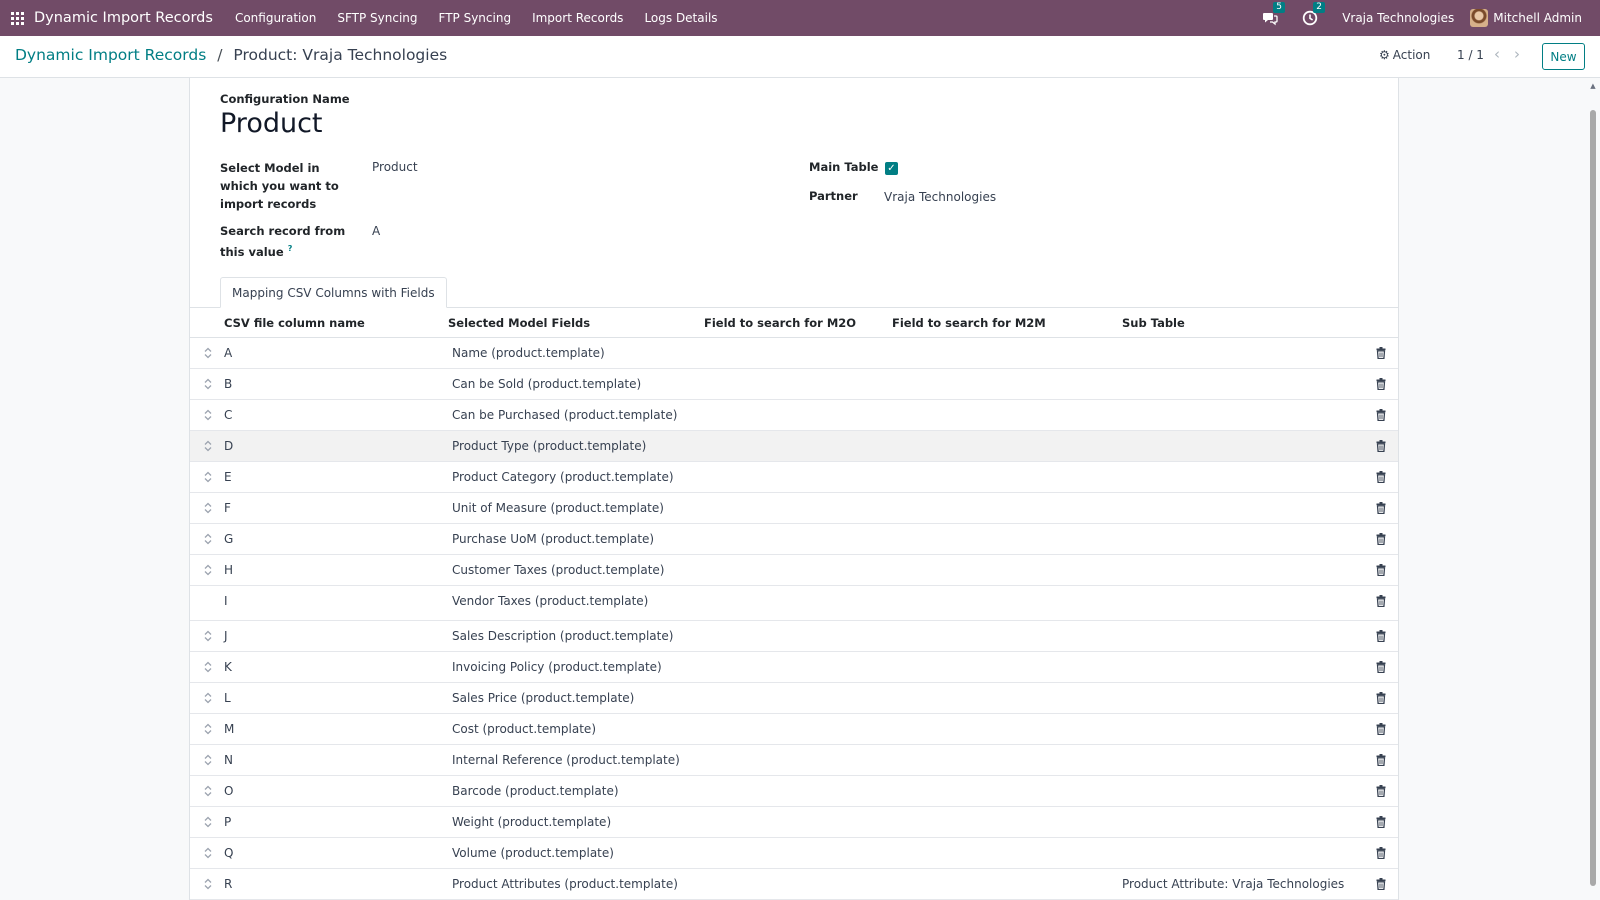  Describe the element at coordinates (794, 353) in the screenshot. I see `table-row: A Name (product.template)` at that location.